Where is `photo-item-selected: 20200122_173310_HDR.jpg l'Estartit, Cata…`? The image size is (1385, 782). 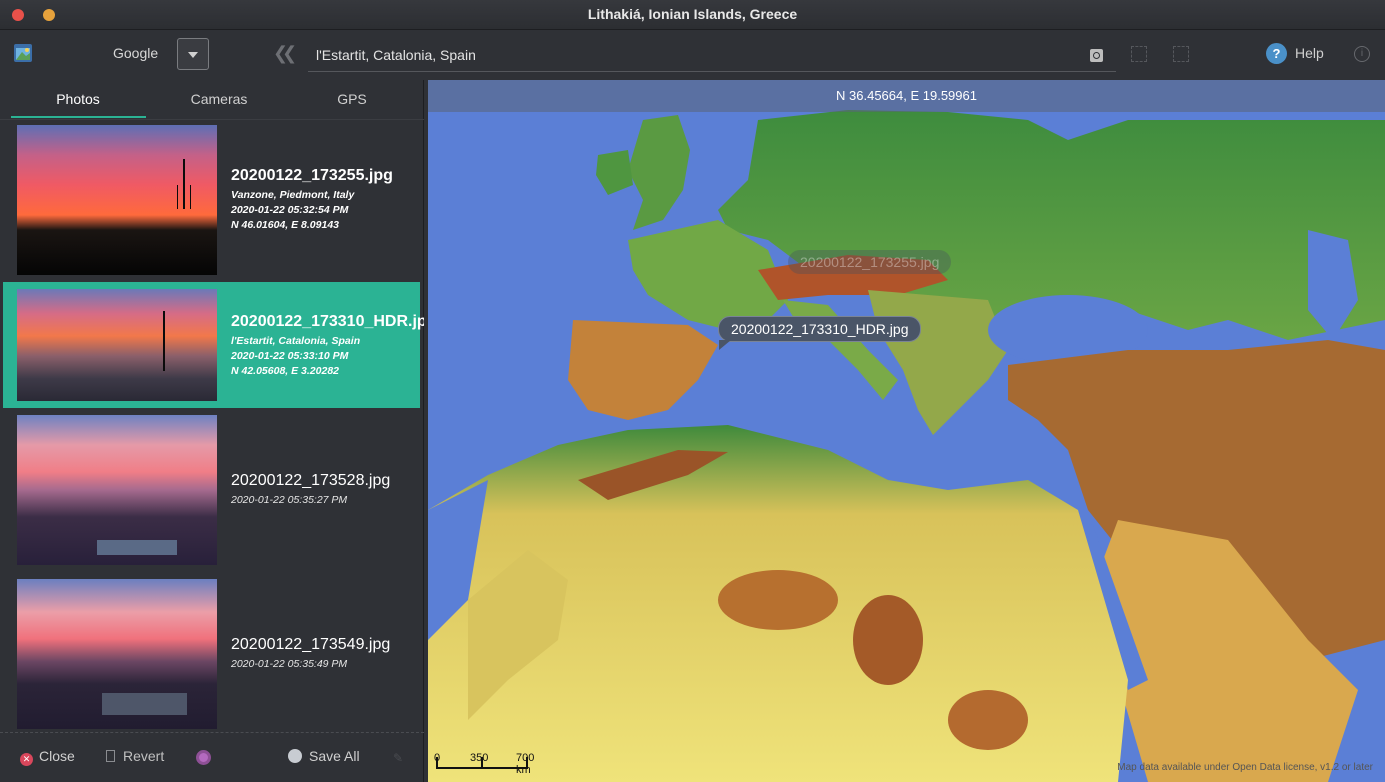
photo-item-selected: 20200122_173310_HDR.jpg l'Estartit, Cata… is located at coordinates (213, 345).